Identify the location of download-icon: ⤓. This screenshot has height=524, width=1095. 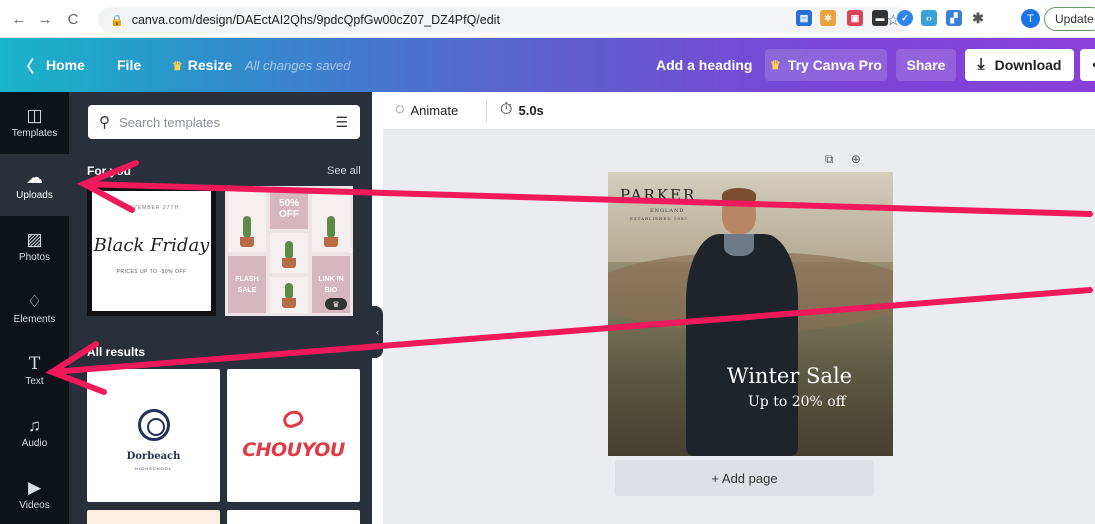
(981, 64).